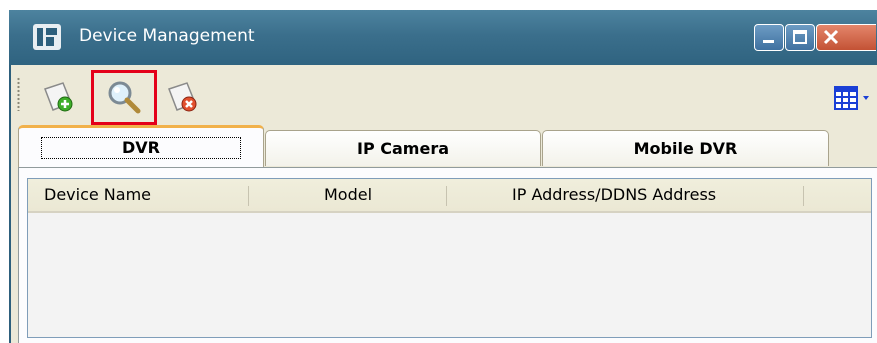 This screenshot has width=877, height=343. What do you see at coordinates (768, 41) in the screenshot?
I see `minimize-icon` at bounding box center [768, 41].